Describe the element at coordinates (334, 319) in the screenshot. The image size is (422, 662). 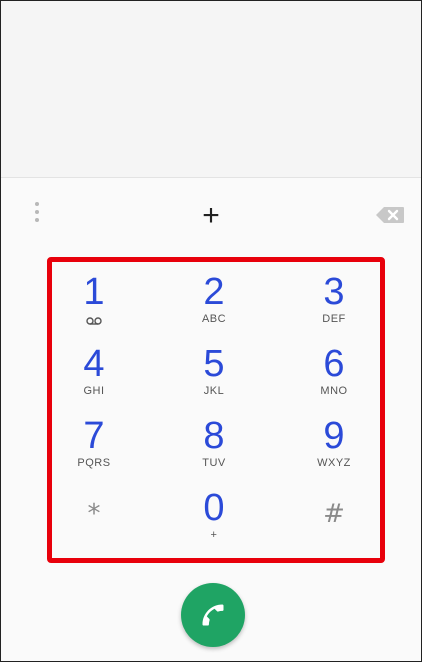
I see `key-letters: DEF` at that location.